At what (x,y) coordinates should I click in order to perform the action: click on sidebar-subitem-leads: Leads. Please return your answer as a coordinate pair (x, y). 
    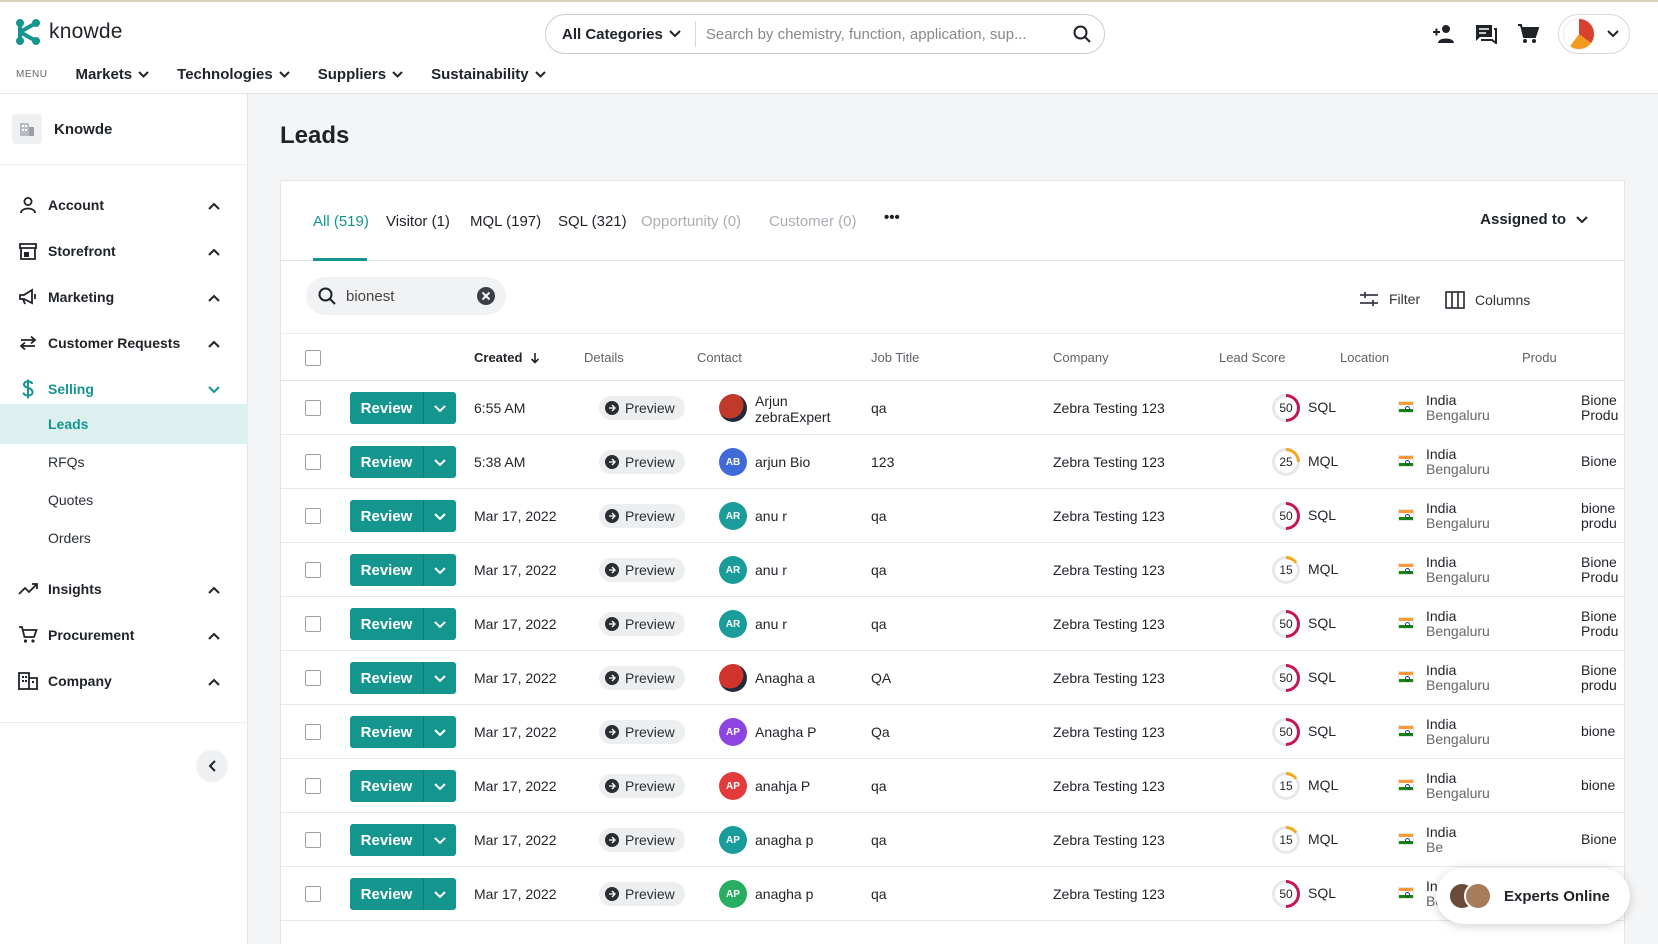
    Looking at the image, I should click on (124, 424).